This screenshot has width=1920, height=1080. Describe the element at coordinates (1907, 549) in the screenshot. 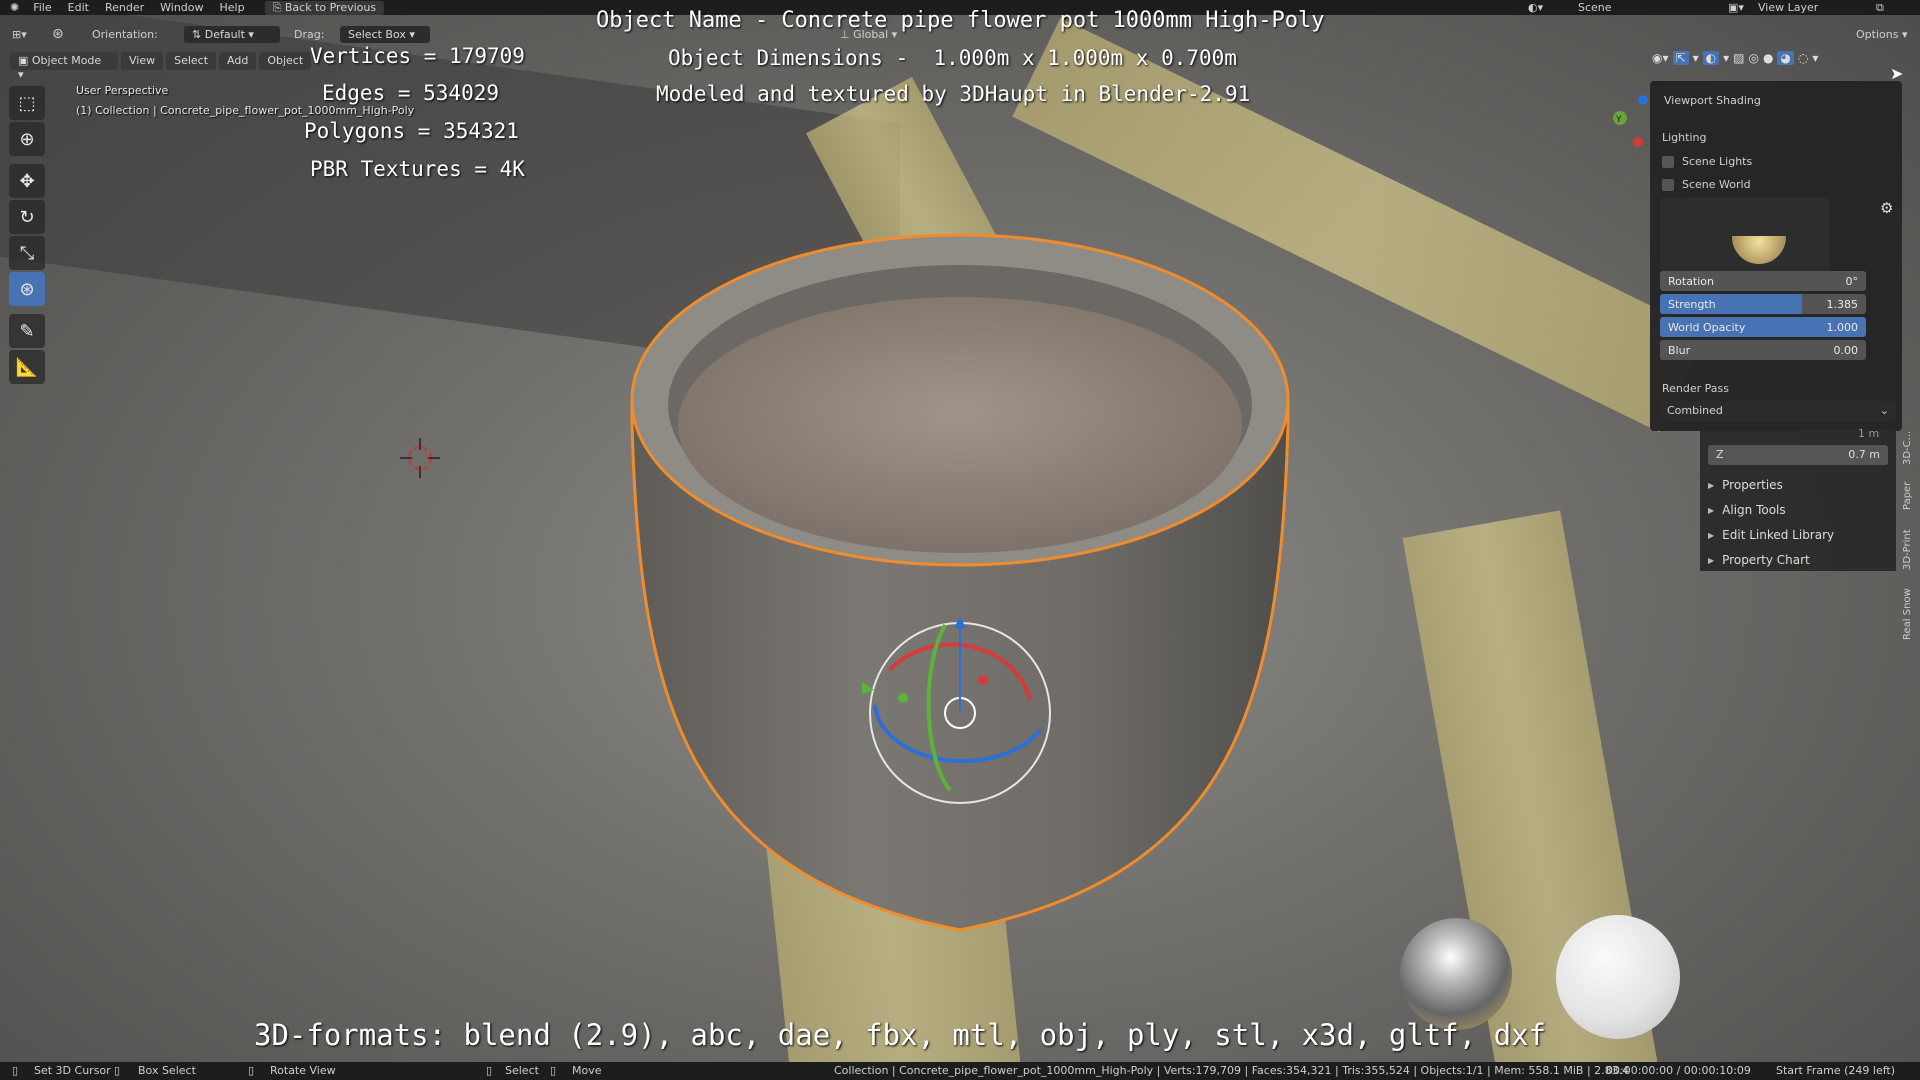

I see `tab-3d-print: 3D-Print` at that location.